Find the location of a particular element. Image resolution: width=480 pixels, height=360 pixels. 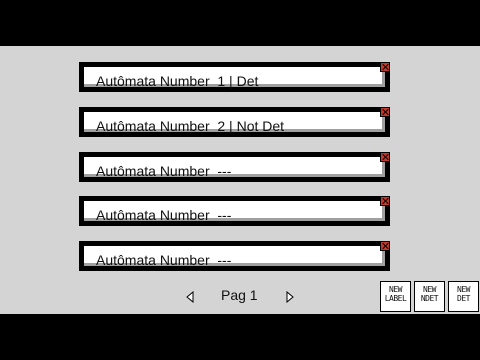

automaton-slot-field: Autômata Number 2 | Not Det is located at coordinates (234, 123).